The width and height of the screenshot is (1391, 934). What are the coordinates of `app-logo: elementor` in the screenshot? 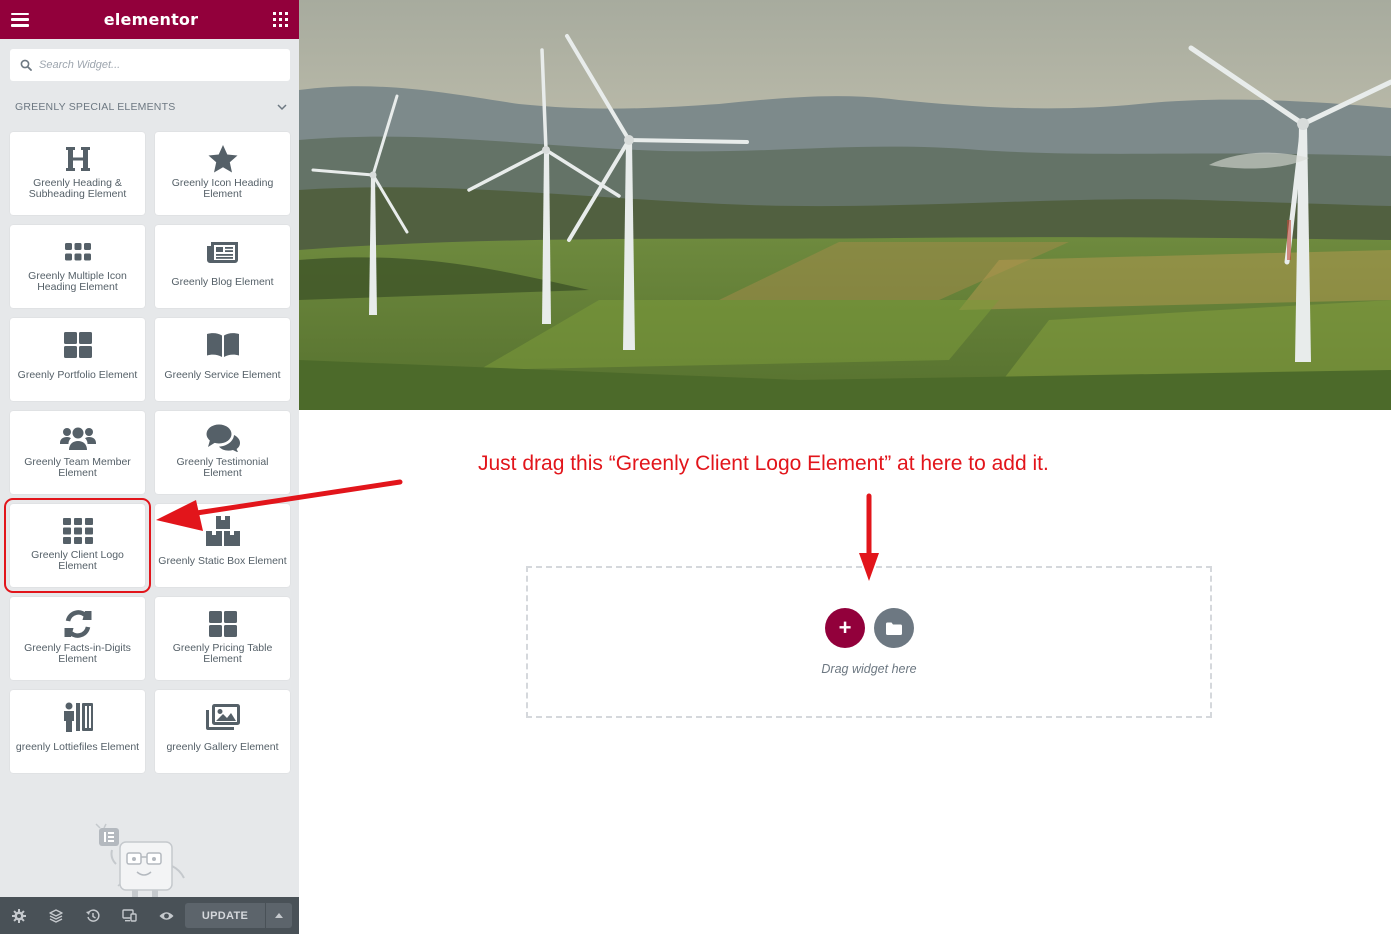 It's located at (151, 19).